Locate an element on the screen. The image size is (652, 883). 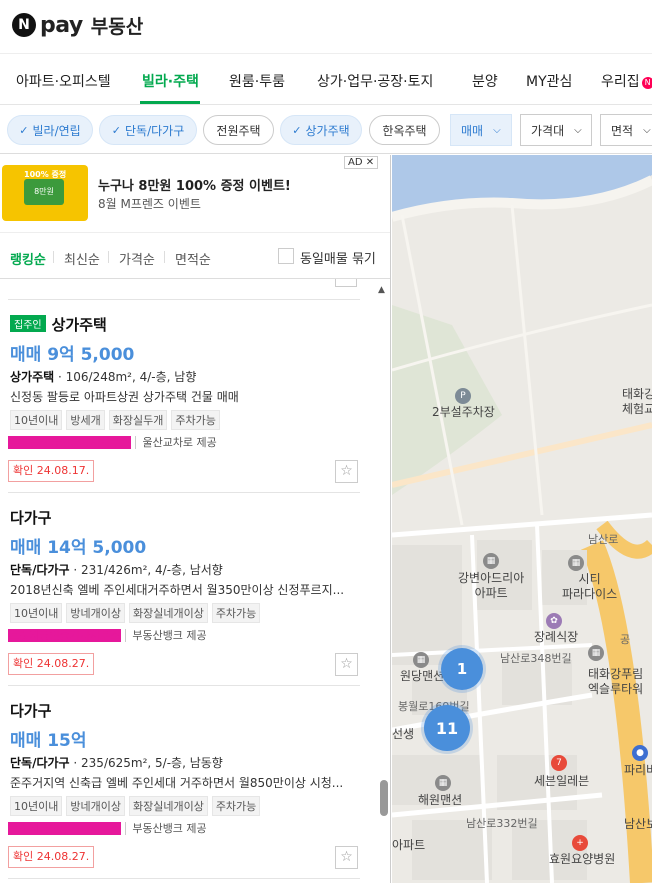
star-icon is located at coordinates (346, 283).